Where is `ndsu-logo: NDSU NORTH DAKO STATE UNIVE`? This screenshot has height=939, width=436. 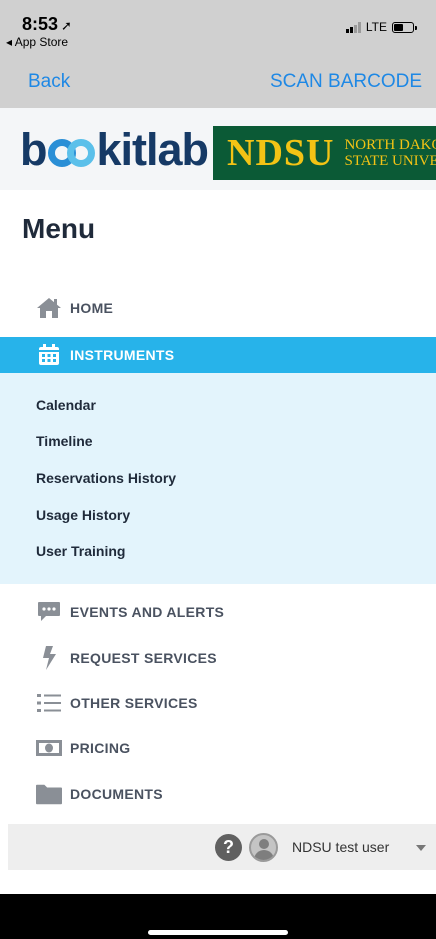 ndsu-logo: NDSU NORTH DAKO STATE UNIVE is located at coordinates (324, 153).